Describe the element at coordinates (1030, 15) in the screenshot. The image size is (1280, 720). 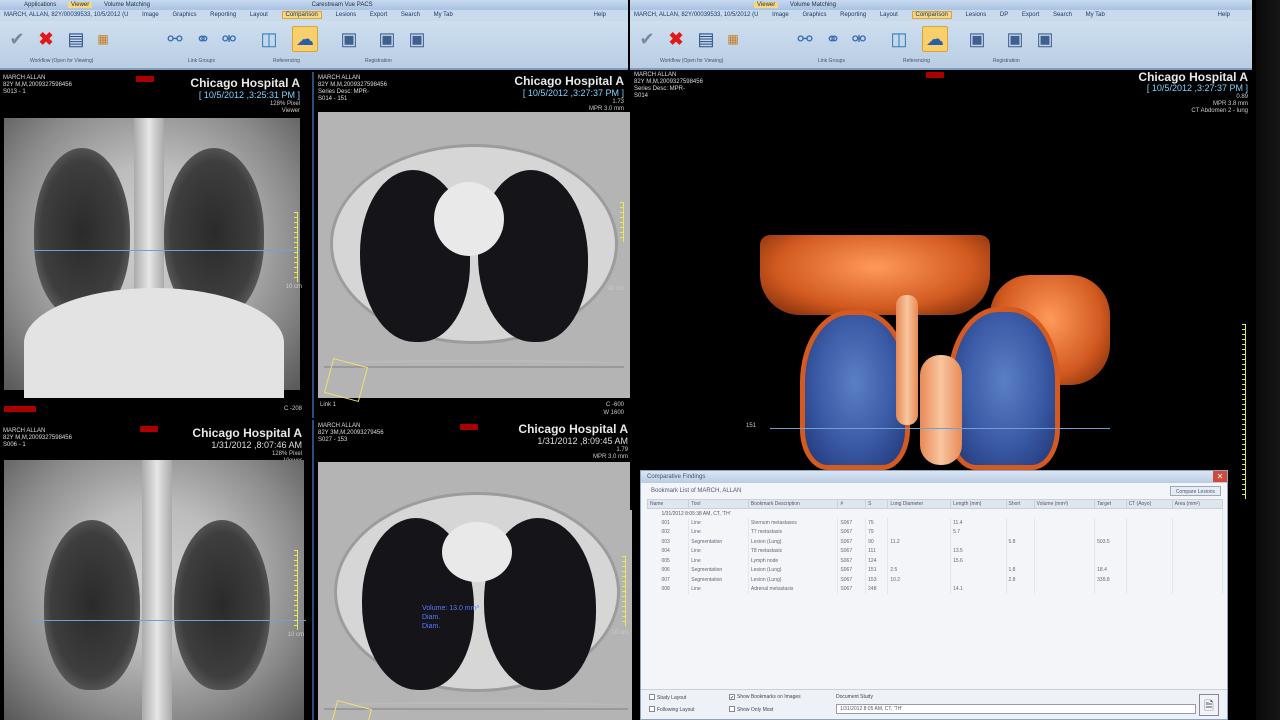
I see `right-menu-export: Export` at that location.